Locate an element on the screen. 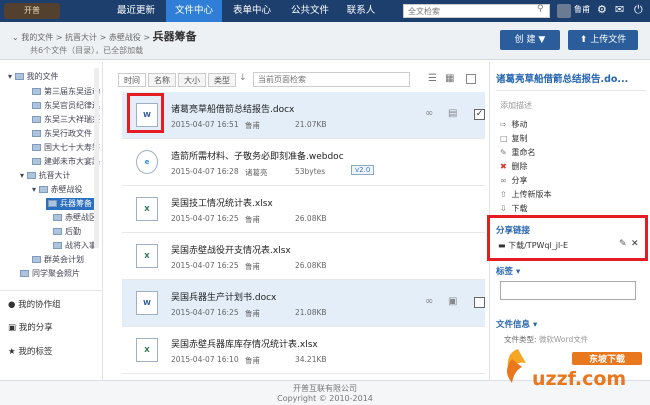 This screenshot has height=405, width=650. nav-my-share: ▣ 我的分享 is located at coordinates (30, 327).